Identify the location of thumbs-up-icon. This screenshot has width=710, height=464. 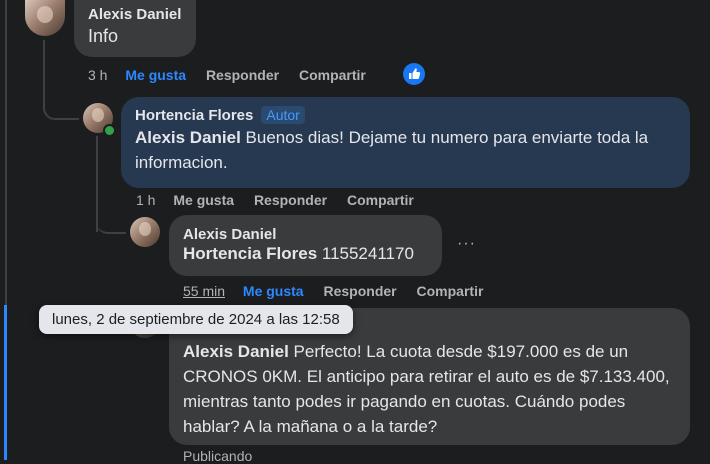
(414, 74).